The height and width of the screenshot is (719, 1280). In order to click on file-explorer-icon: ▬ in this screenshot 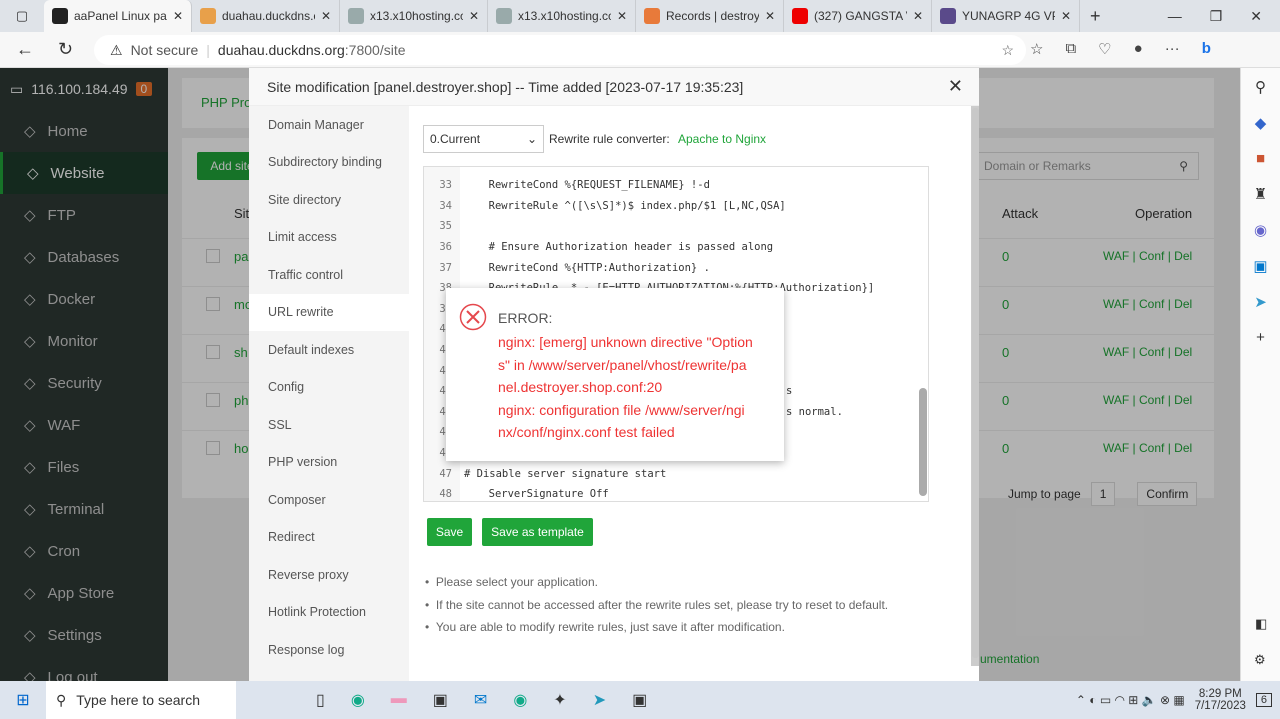, I will do `click(399, 700)`.